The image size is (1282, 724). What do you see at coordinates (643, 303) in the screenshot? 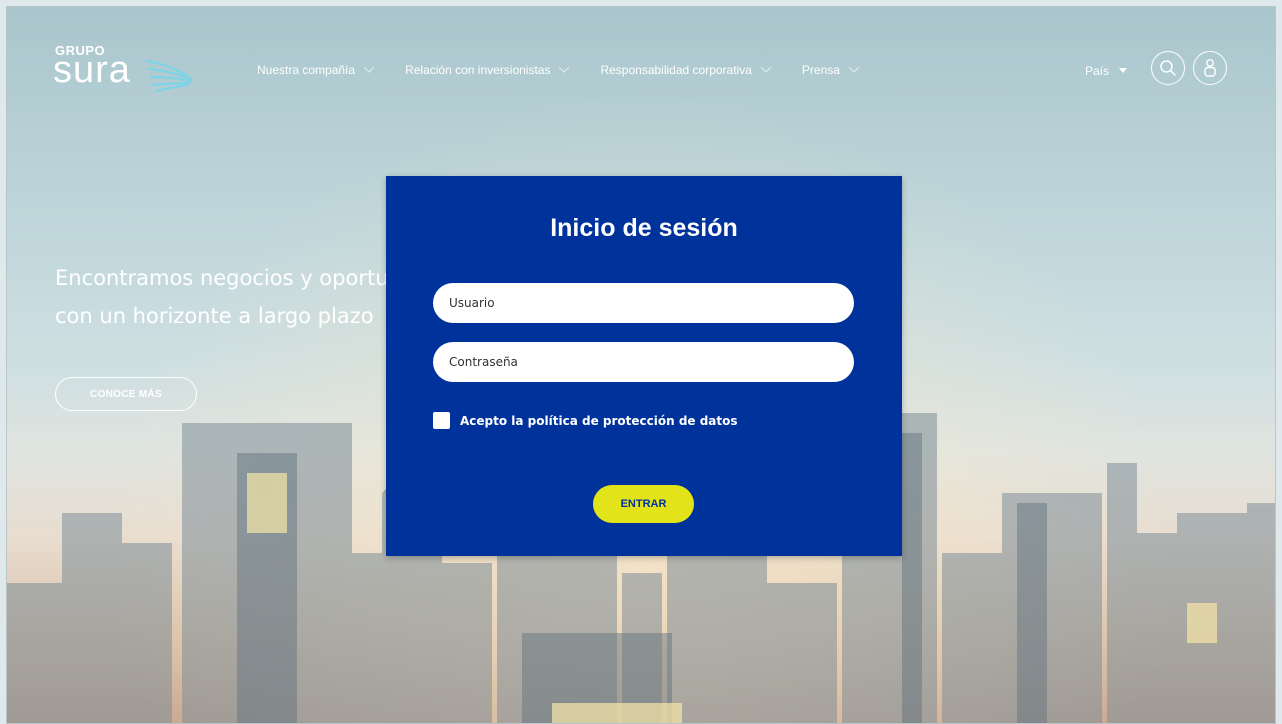
I see `username-input` at bounding box center [643, 303].